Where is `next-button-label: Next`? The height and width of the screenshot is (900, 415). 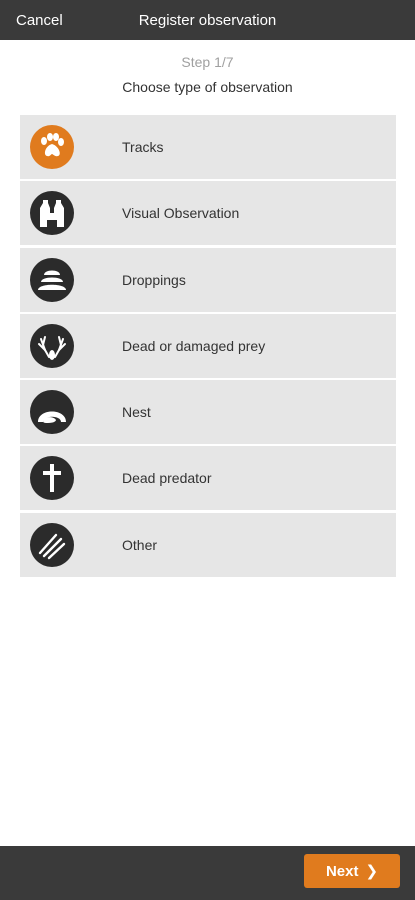 next-button-label: Next is located at coordinates (342, 871).